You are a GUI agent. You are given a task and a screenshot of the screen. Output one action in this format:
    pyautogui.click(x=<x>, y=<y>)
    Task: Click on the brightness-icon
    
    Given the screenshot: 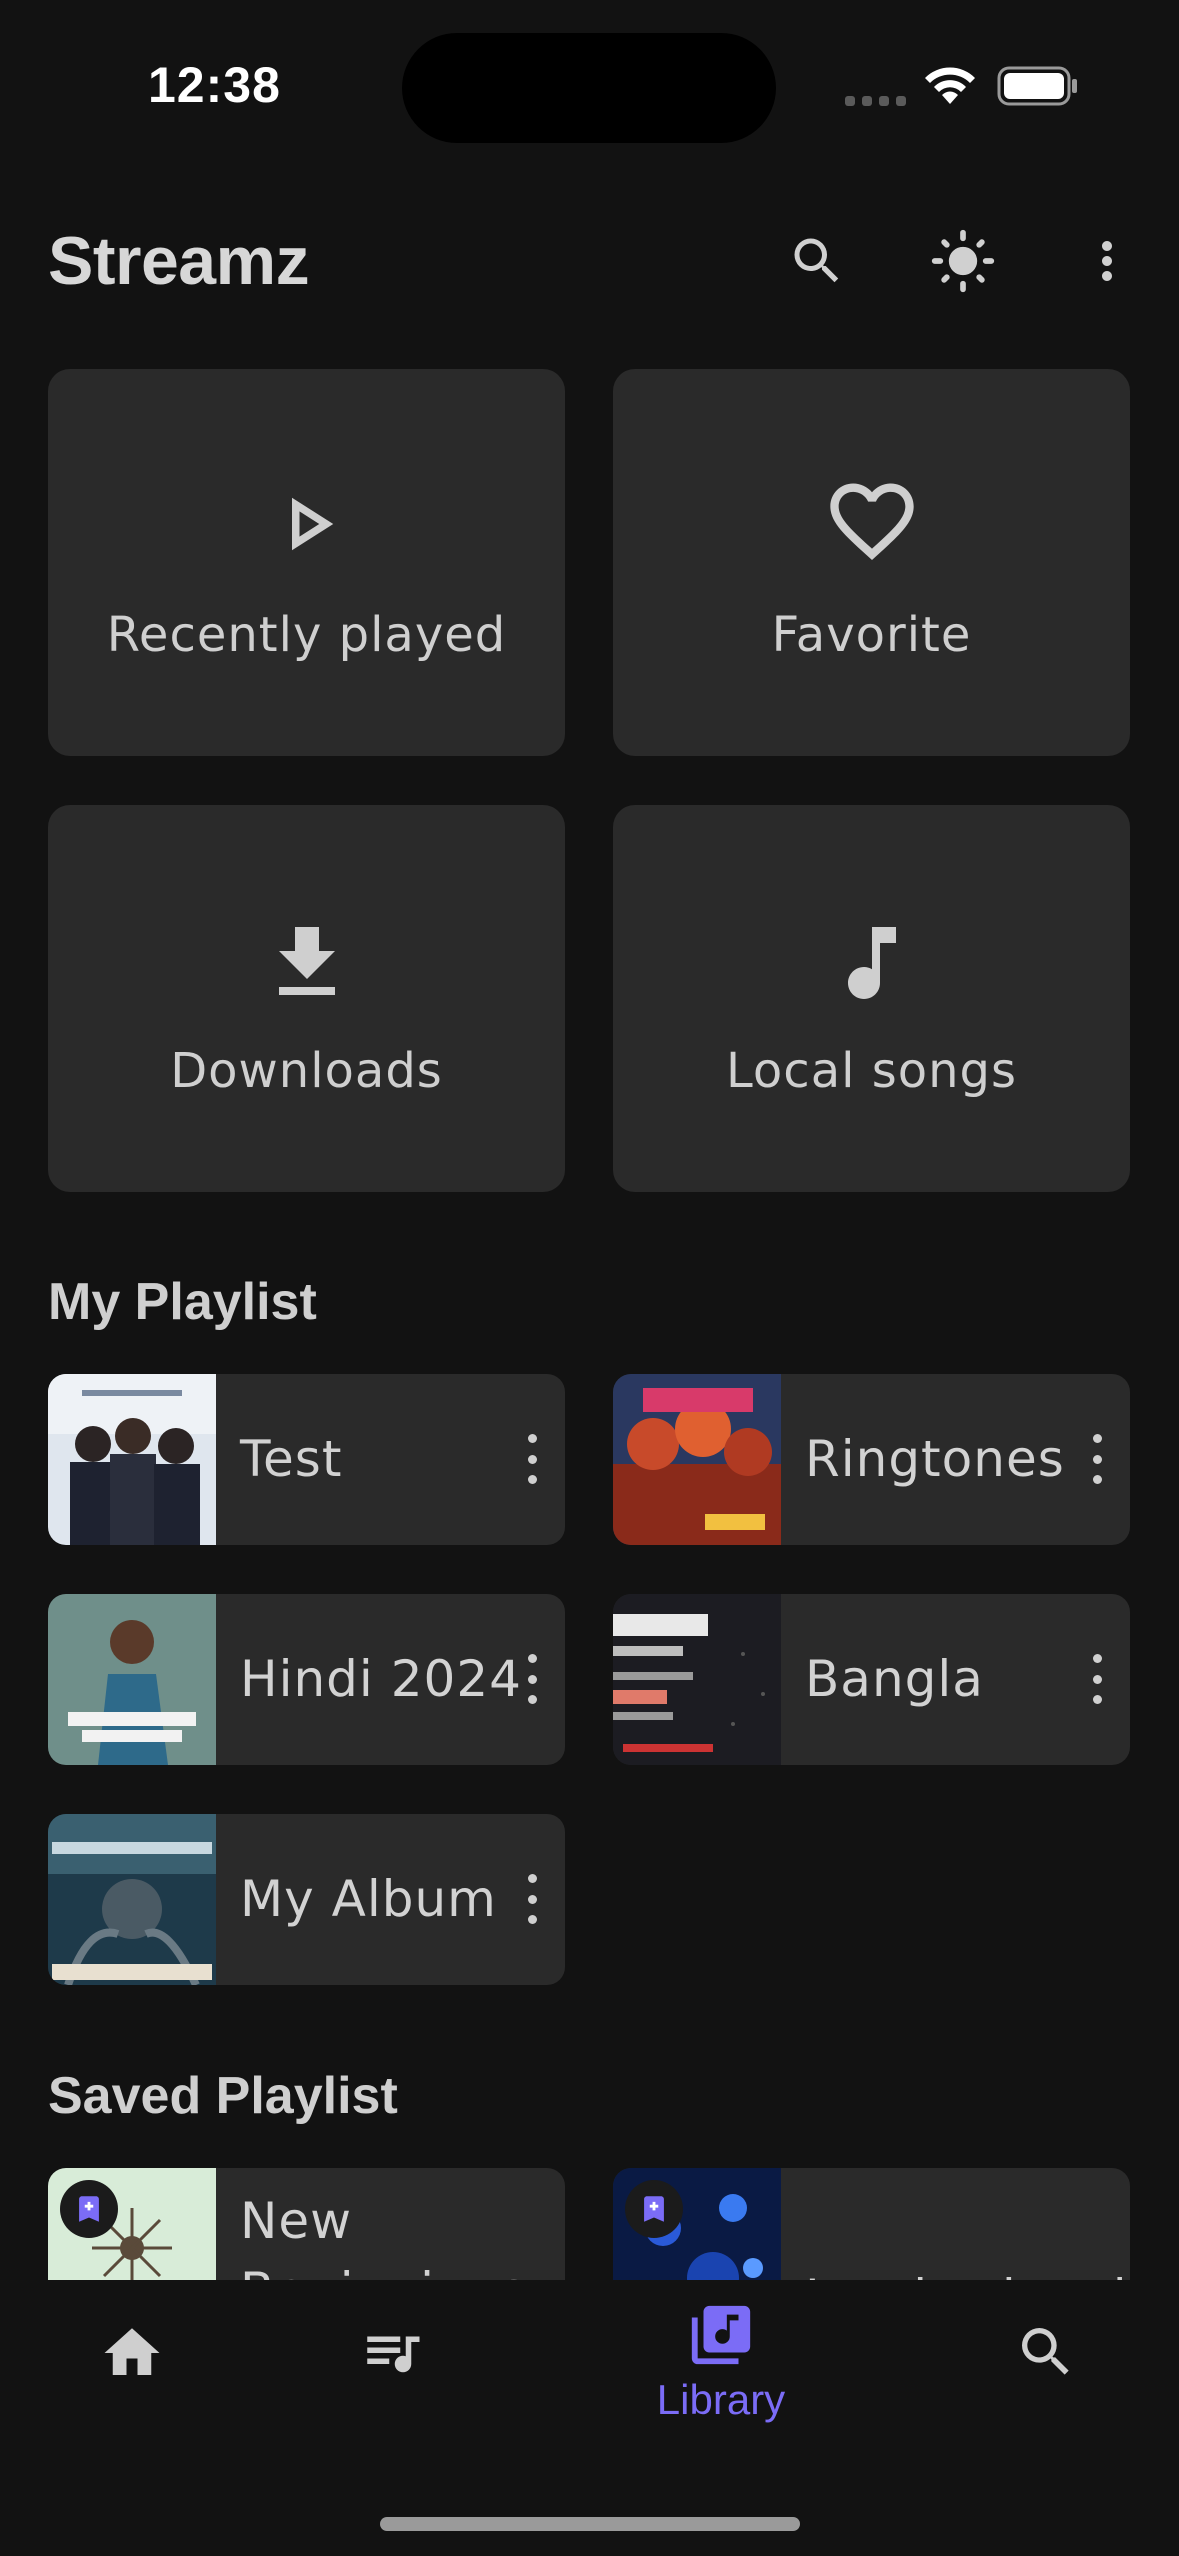 What is the action you would take?
    pyautogui.click(x=963, y=261)
    